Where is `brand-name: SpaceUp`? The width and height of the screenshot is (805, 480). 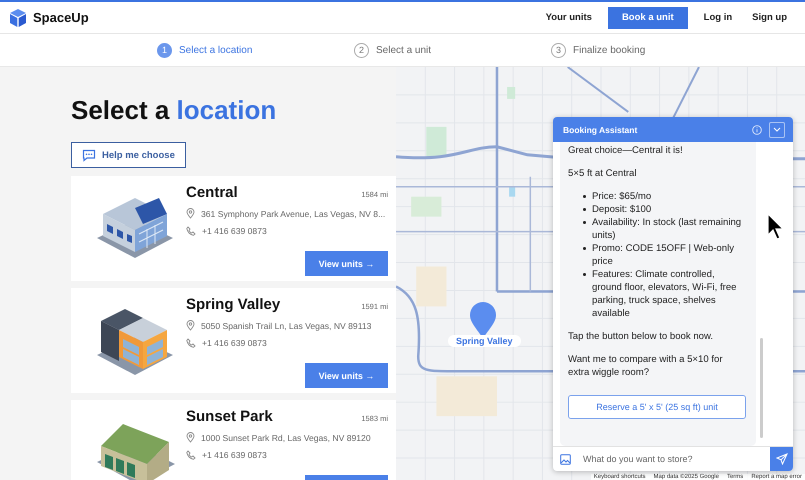 brand-name: SpaceUp is located at coordinates (61, 17).